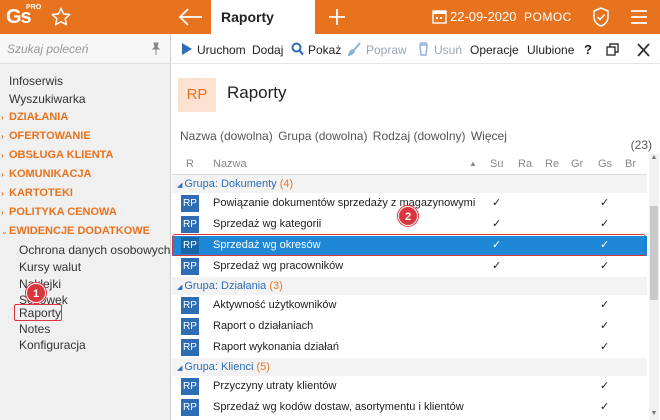  I want to click on help-button: ?, so click(588, 49).